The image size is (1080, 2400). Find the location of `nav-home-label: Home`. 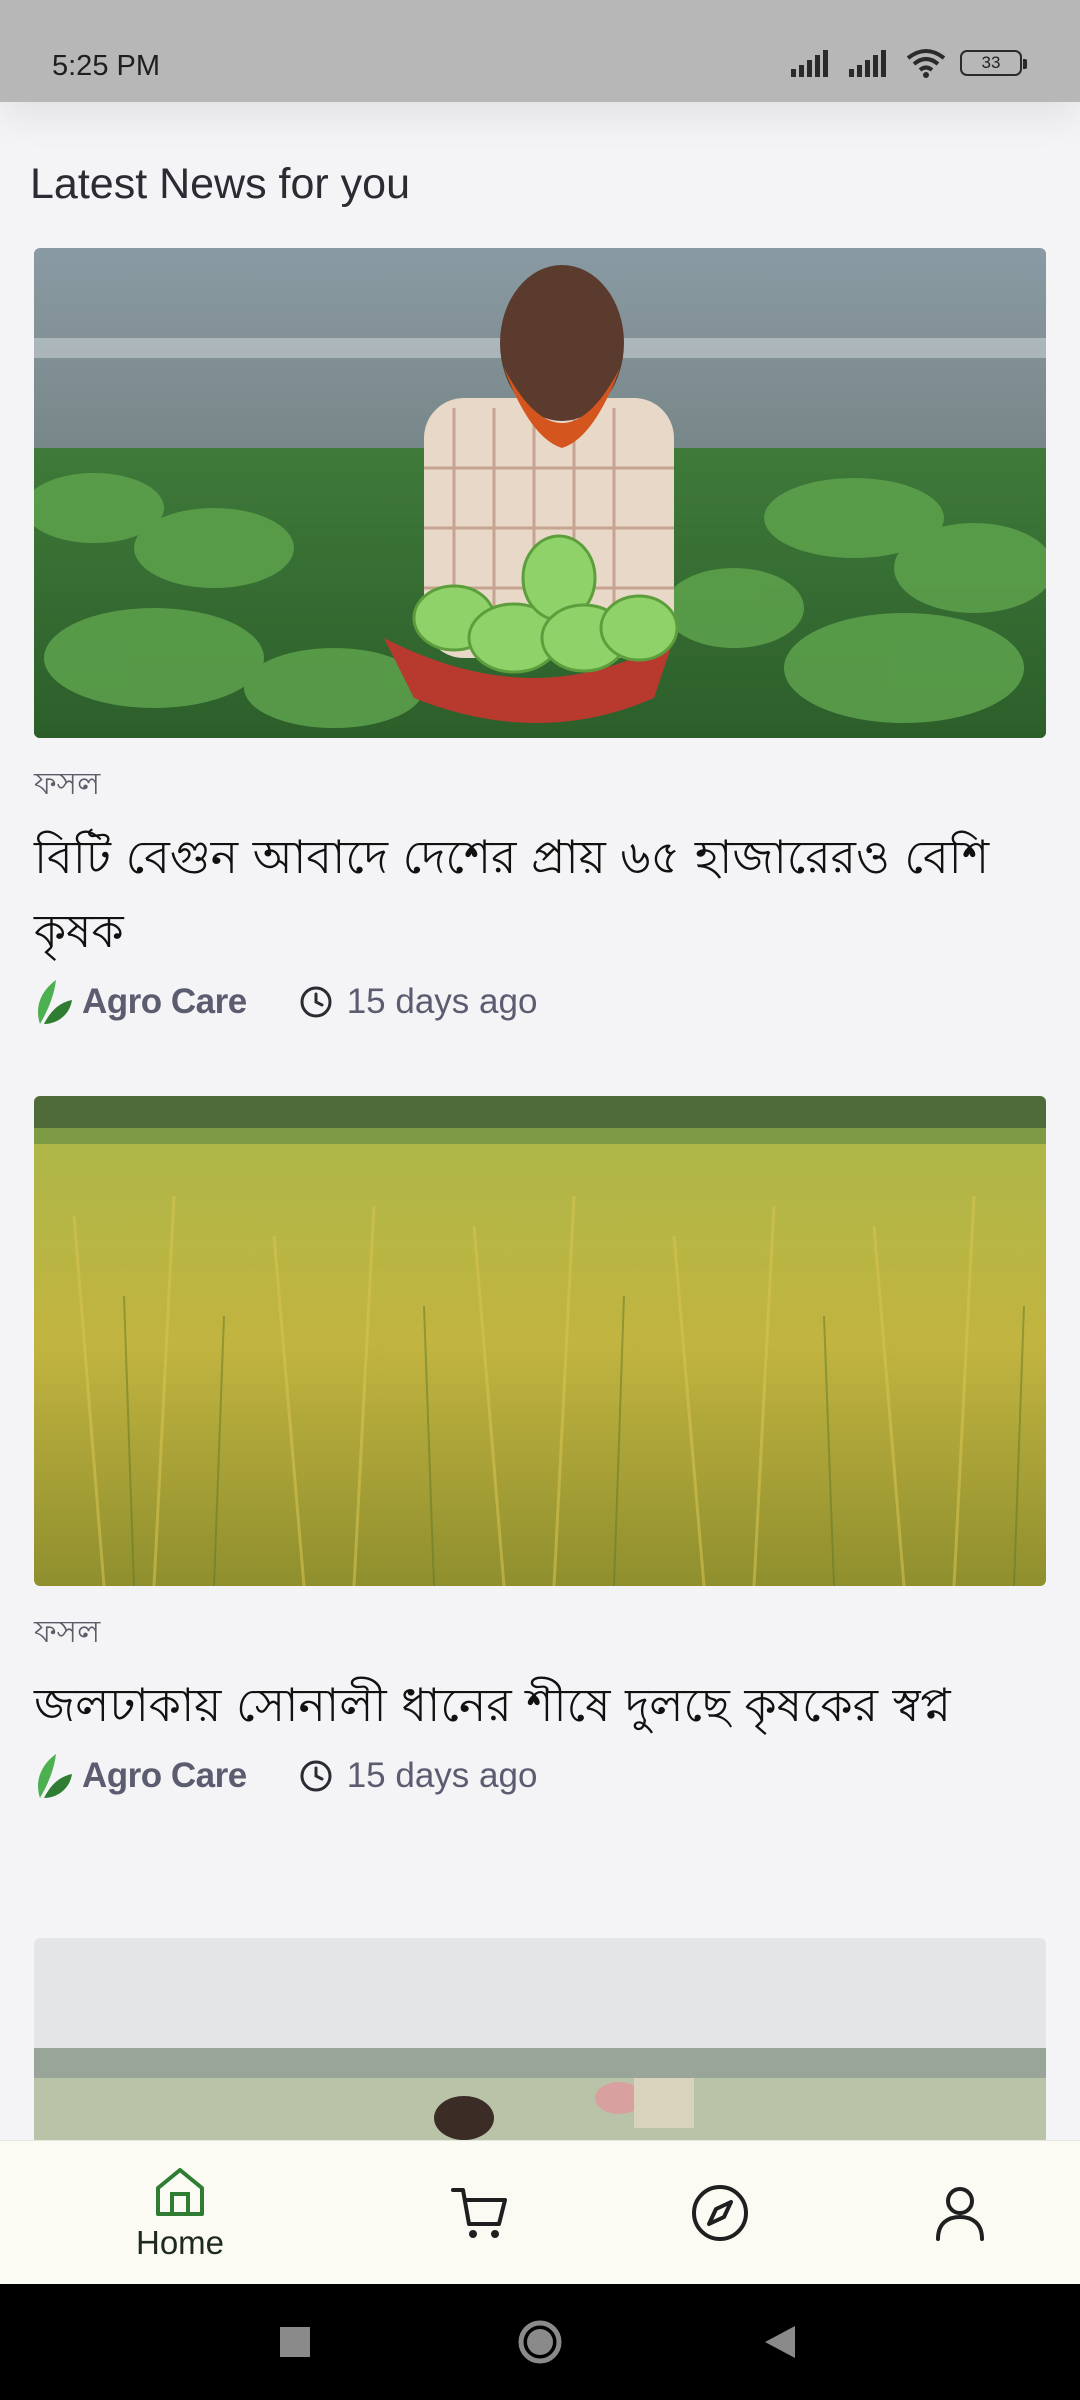

nav-home-label: Home is located at coordinates (180, 2242).